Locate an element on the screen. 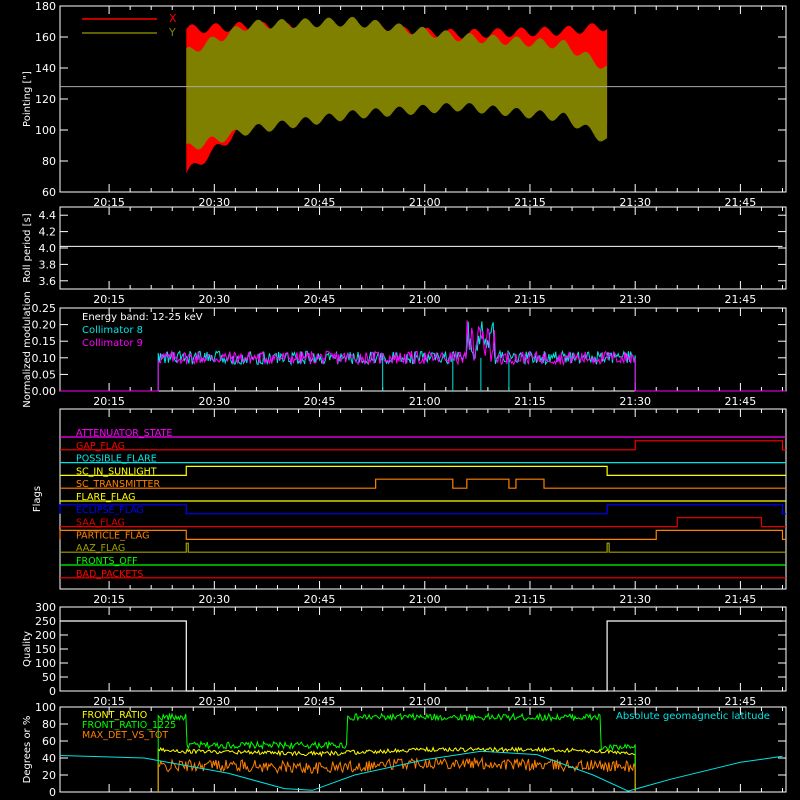  y-tick-label: 50 is located at coordinates (49, 677).